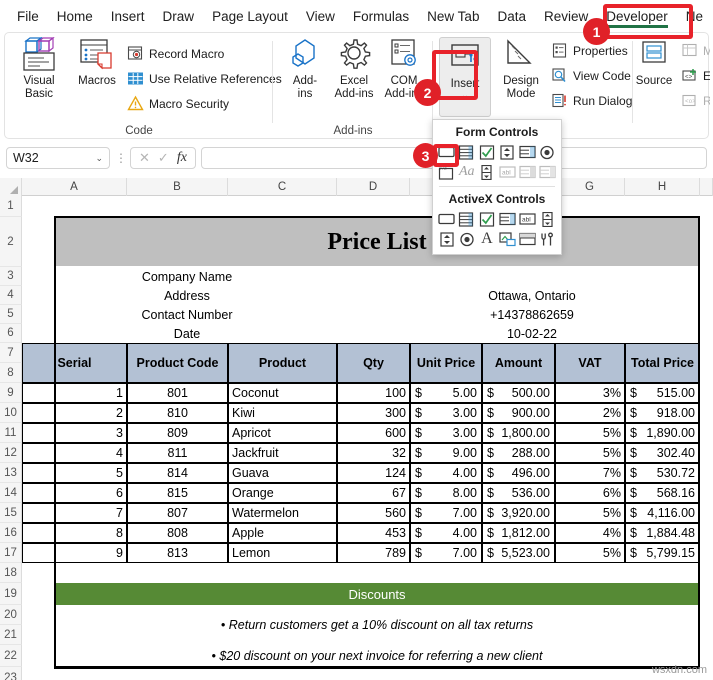 The height and width of the screenshot is (680, 713). What do you see at coordinates (282, 393) in the screenshot?
I see `table-row: Coconut` at bounding box center [282, 393].